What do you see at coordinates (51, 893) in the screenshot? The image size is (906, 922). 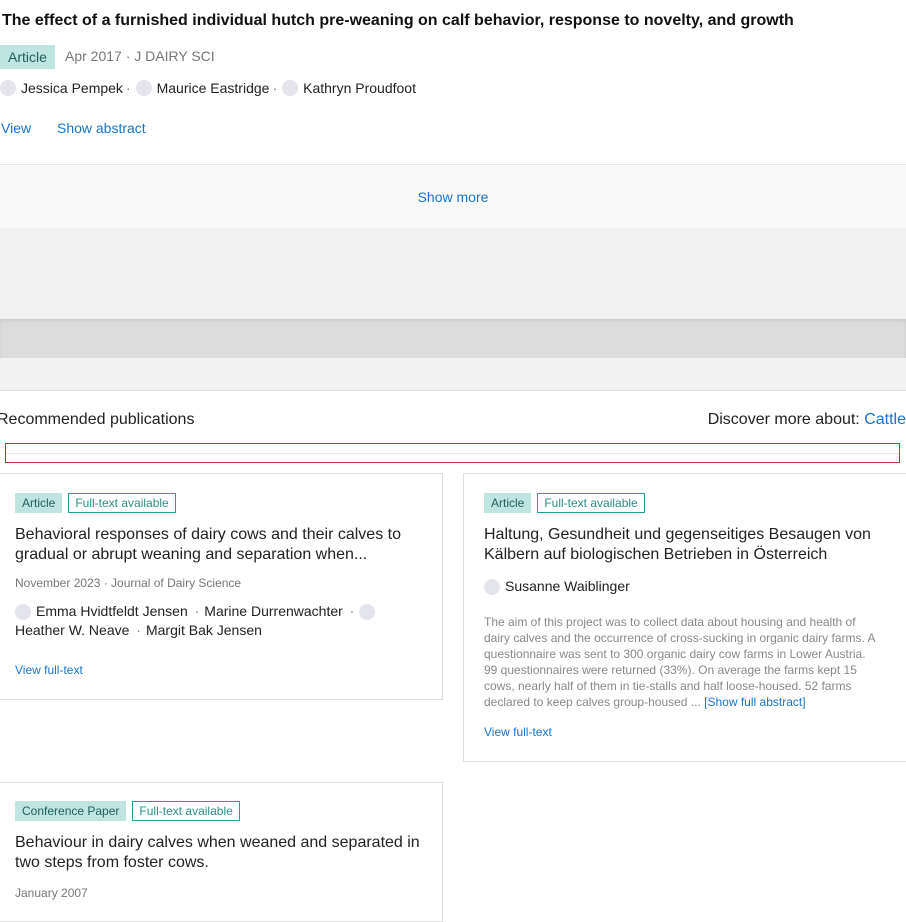 I see `publication-meta: January 2007` at bounding box center [51, 893].